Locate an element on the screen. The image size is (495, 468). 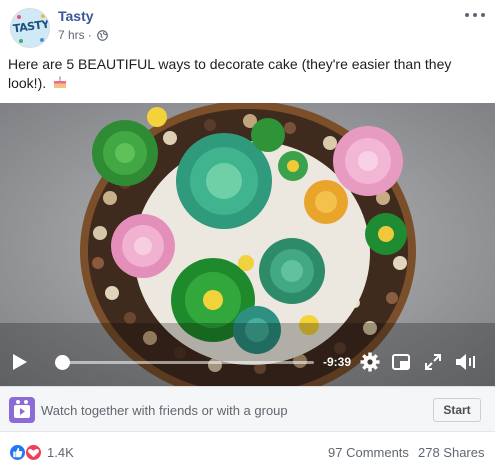
page-avatar: TASTY is located at coordinates (30, 28).